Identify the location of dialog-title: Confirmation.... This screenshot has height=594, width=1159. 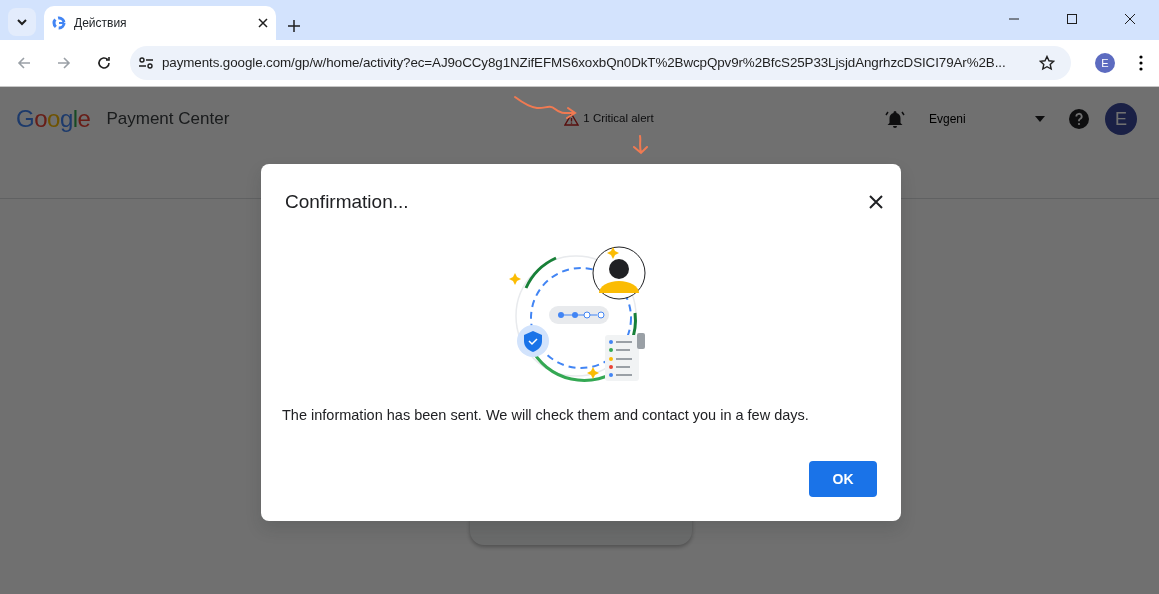
(347, 202).